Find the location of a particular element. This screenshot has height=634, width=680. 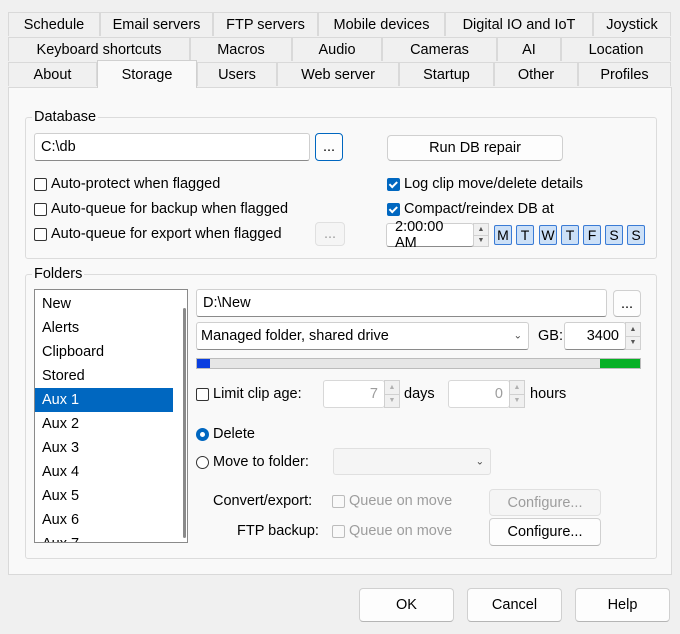

day-toggle-thursday: T is located at coordinates (570, 235).